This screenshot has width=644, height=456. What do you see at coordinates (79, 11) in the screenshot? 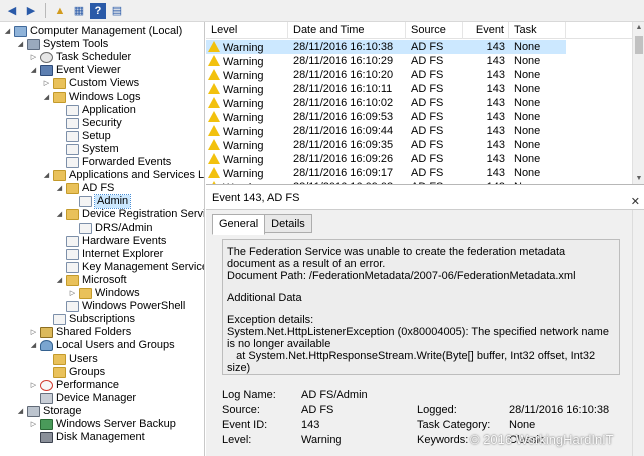
I see `show-hide-icon: ▦` at bounding box center [79, 11].